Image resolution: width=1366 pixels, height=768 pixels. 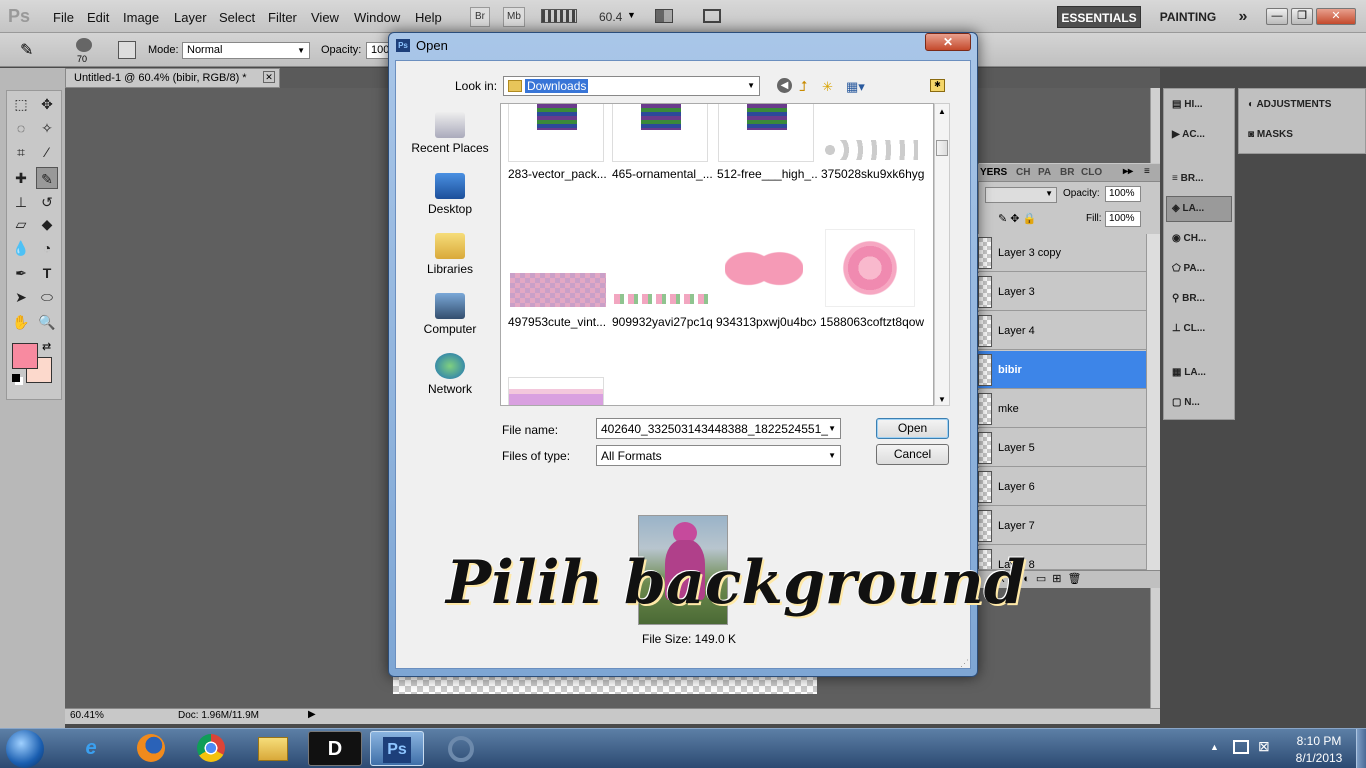 What do you see at coordinates (47, 322) in the screenshot?
I see `zoom-tool-icon: 🔍` at bounding box center [47, 322].